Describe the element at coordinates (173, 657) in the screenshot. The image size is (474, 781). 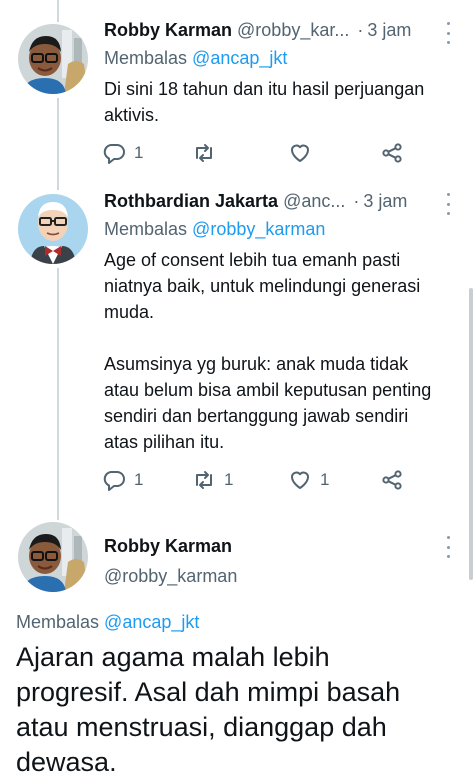
I see `focused-tweet-line: Ajaran agama malah lebih` at that location.